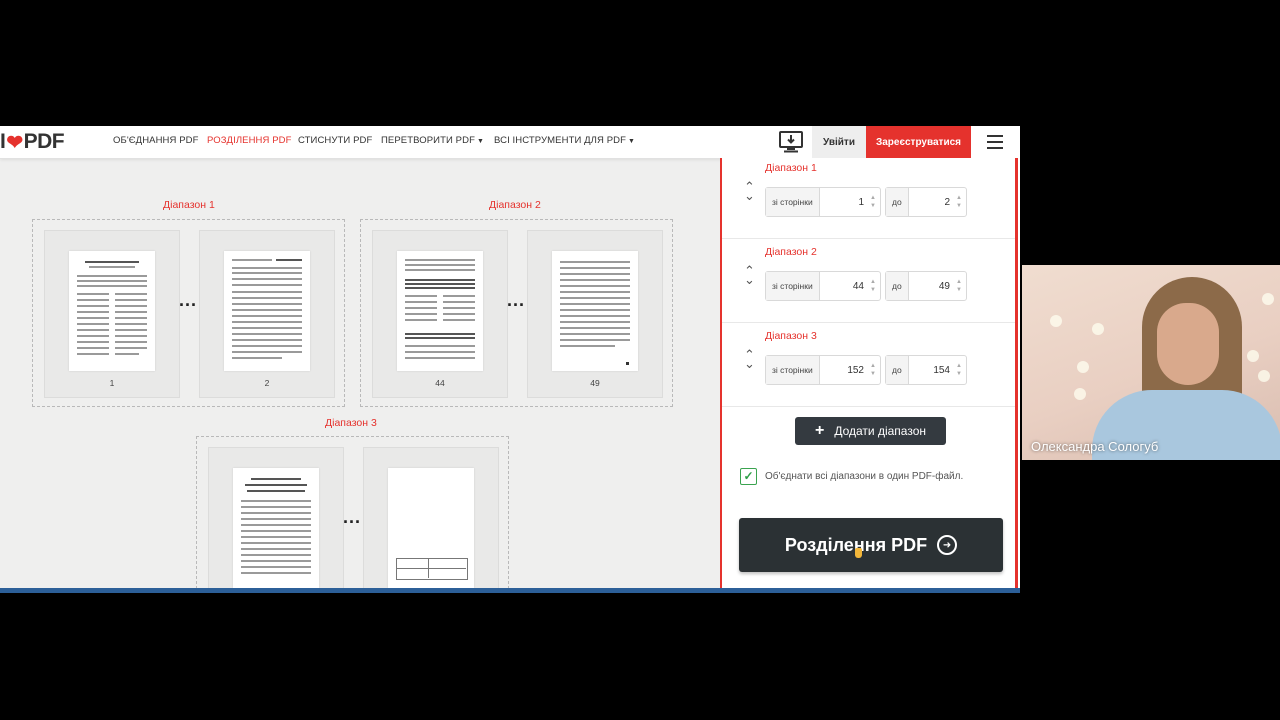 Image resolution: width=1280 pixels, height=720 pixels. I want to click on range-title: Діапазон 1, so click(791, 168).